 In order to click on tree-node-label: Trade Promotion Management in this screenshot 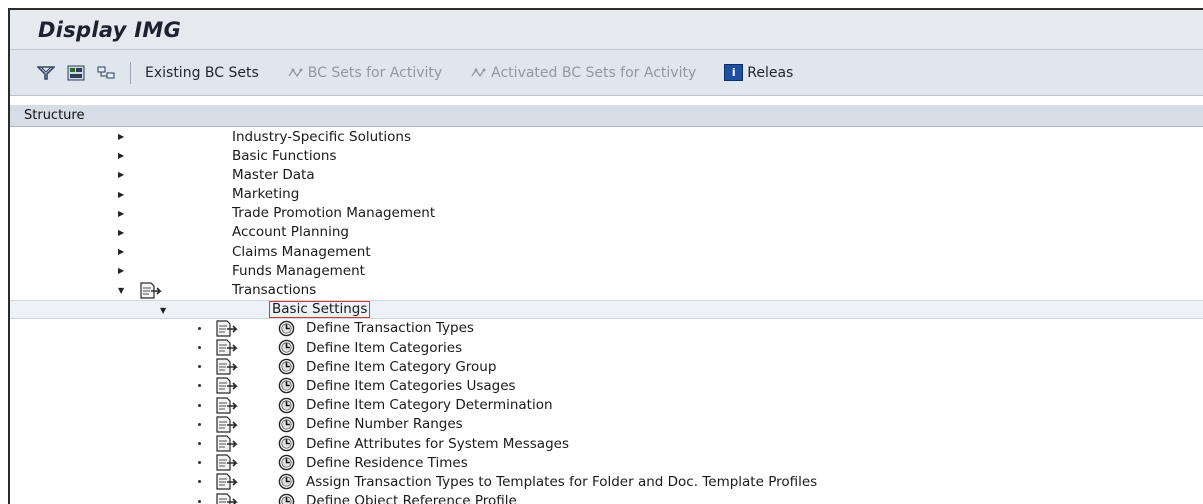, I will do `click(334, 213)`.